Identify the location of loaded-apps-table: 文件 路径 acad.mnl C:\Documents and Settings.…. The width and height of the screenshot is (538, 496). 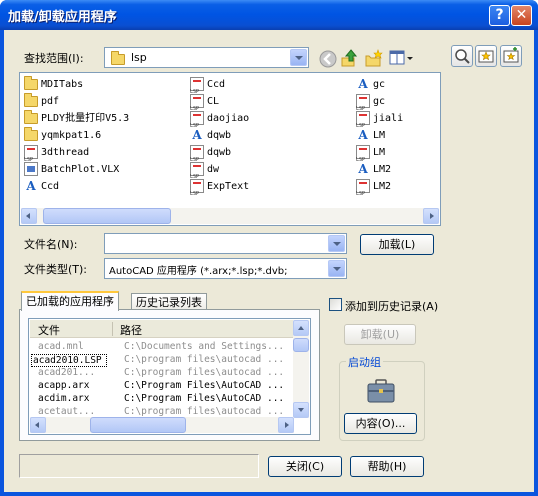
(169, 376).